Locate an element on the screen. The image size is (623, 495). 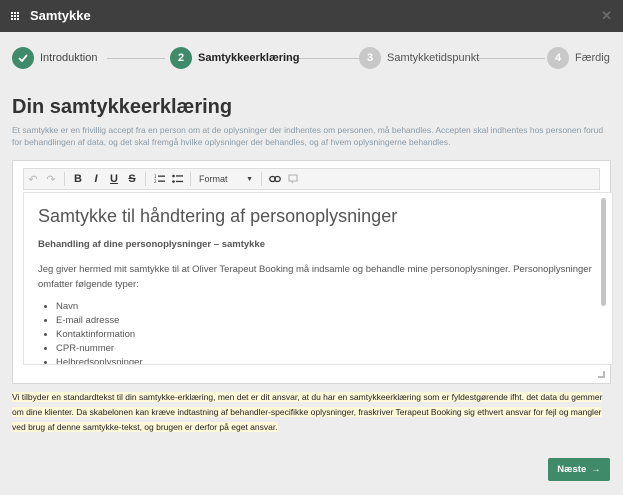
underline-button: U is located at coordinates (114, 179).